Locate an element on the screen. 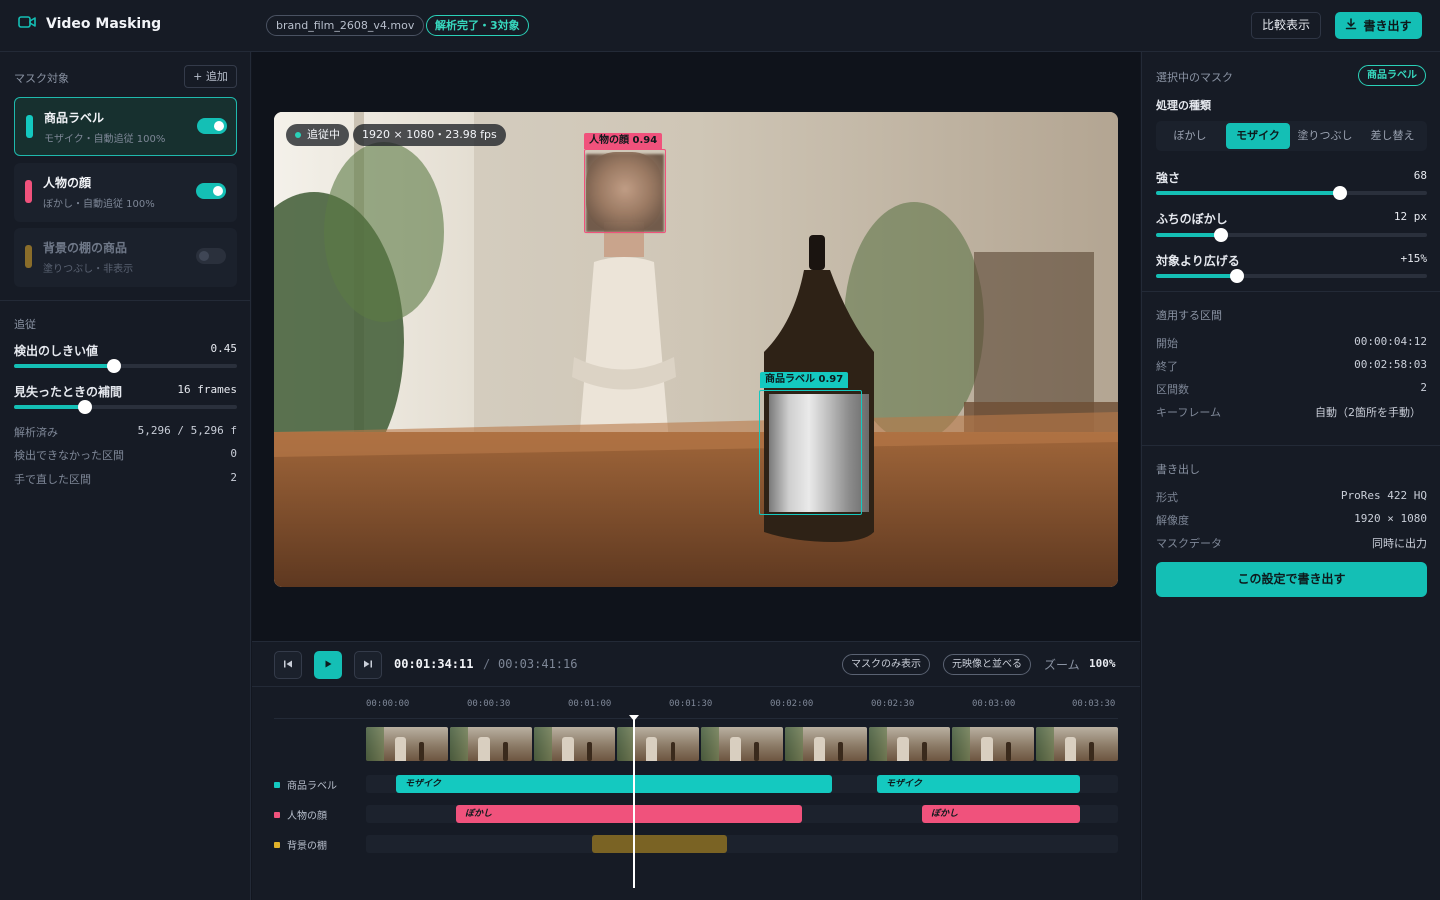 The image size is (1440, 900). app-title: Video Masking is located at coordinates (104, 23).